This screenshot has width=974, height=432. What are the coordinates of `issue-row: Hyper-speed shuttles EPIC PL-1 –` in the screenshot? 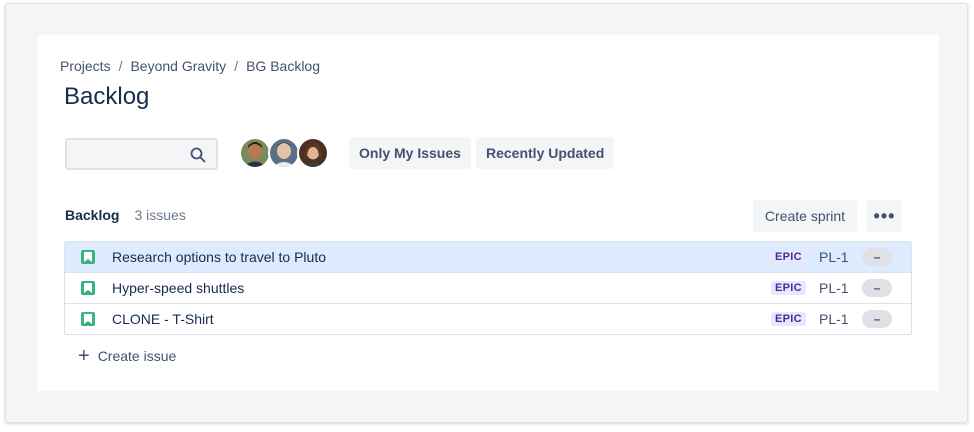 It's located at (488, 288).